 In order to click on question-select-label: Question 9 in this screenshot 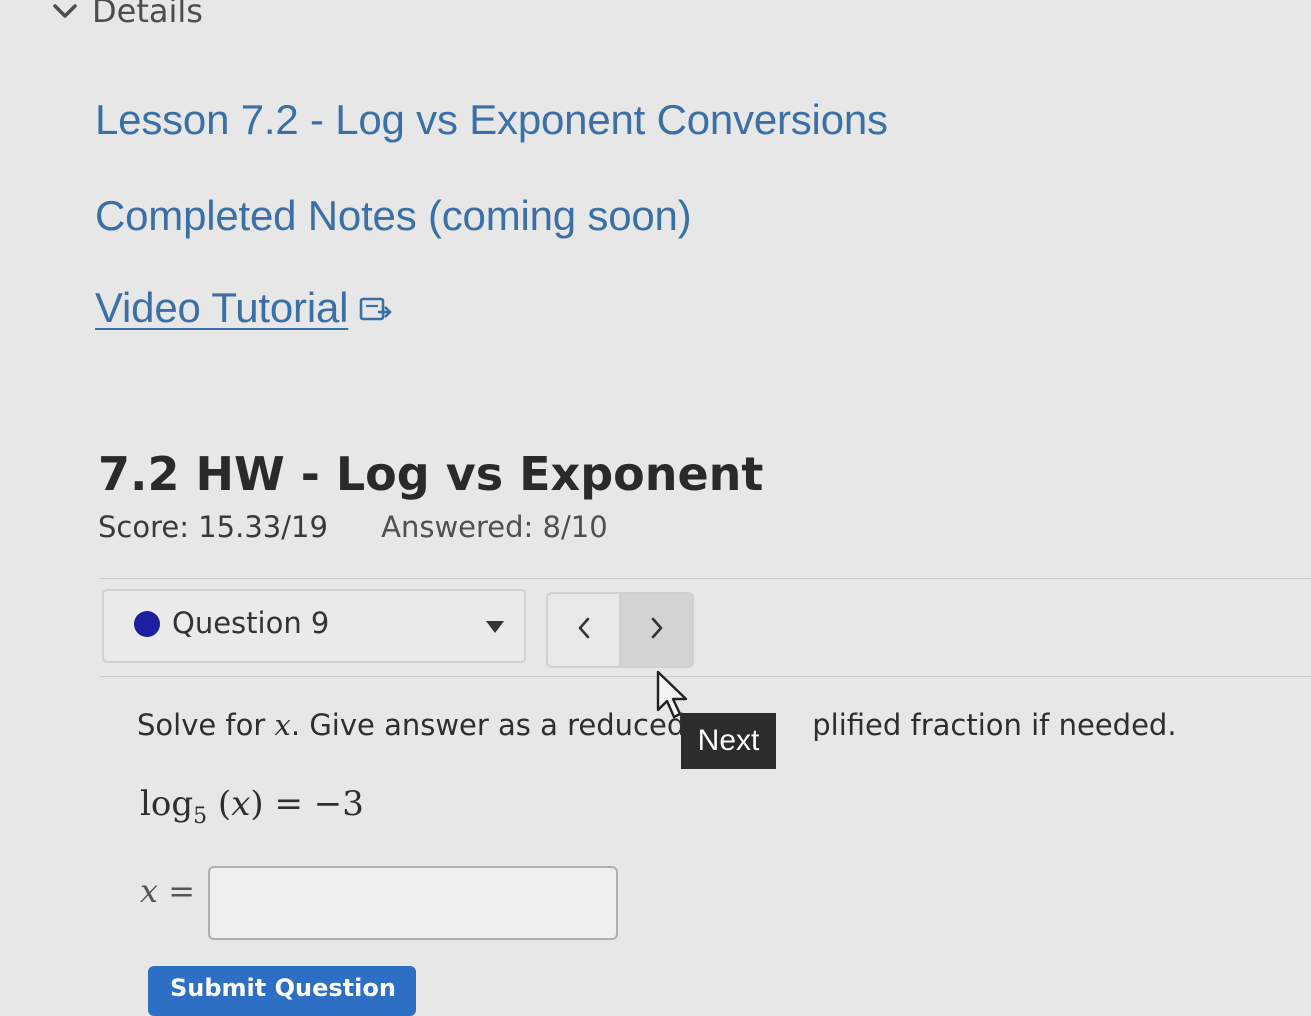, I will do `click(251, 623)`.